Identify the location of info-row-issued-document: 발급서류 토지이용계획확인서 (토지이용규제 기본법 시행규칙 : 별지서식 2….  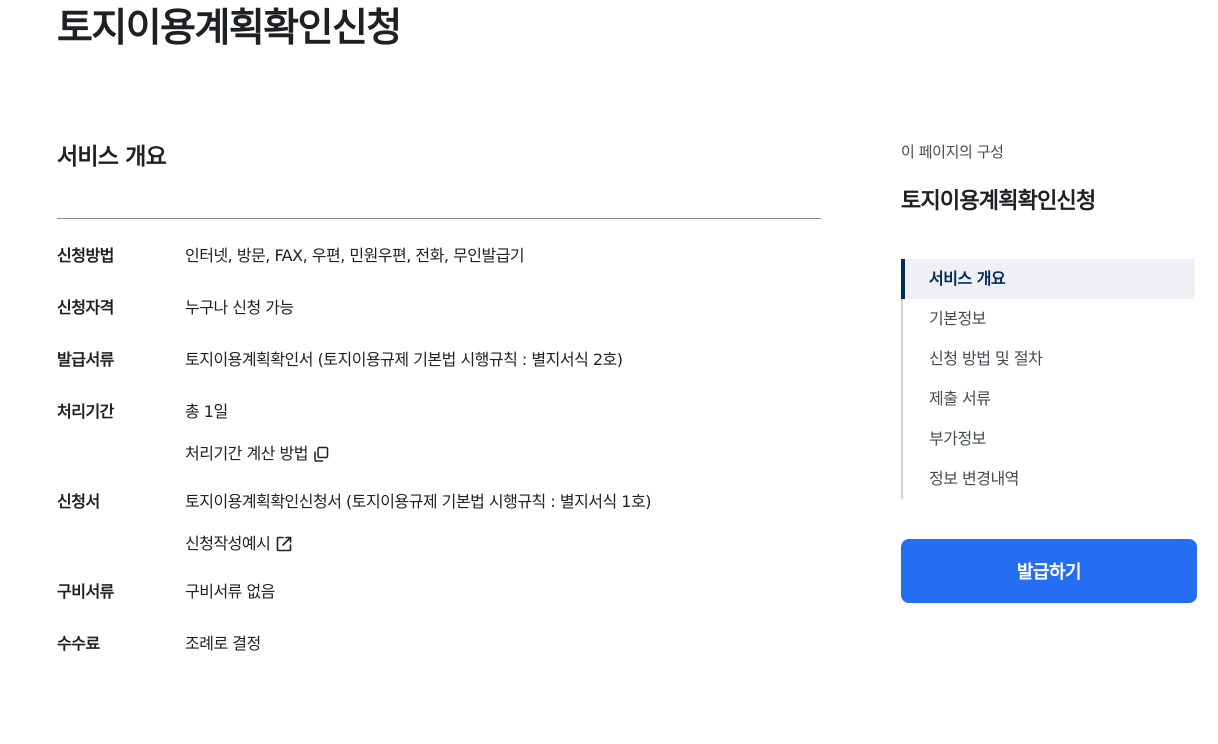
(439, 360).